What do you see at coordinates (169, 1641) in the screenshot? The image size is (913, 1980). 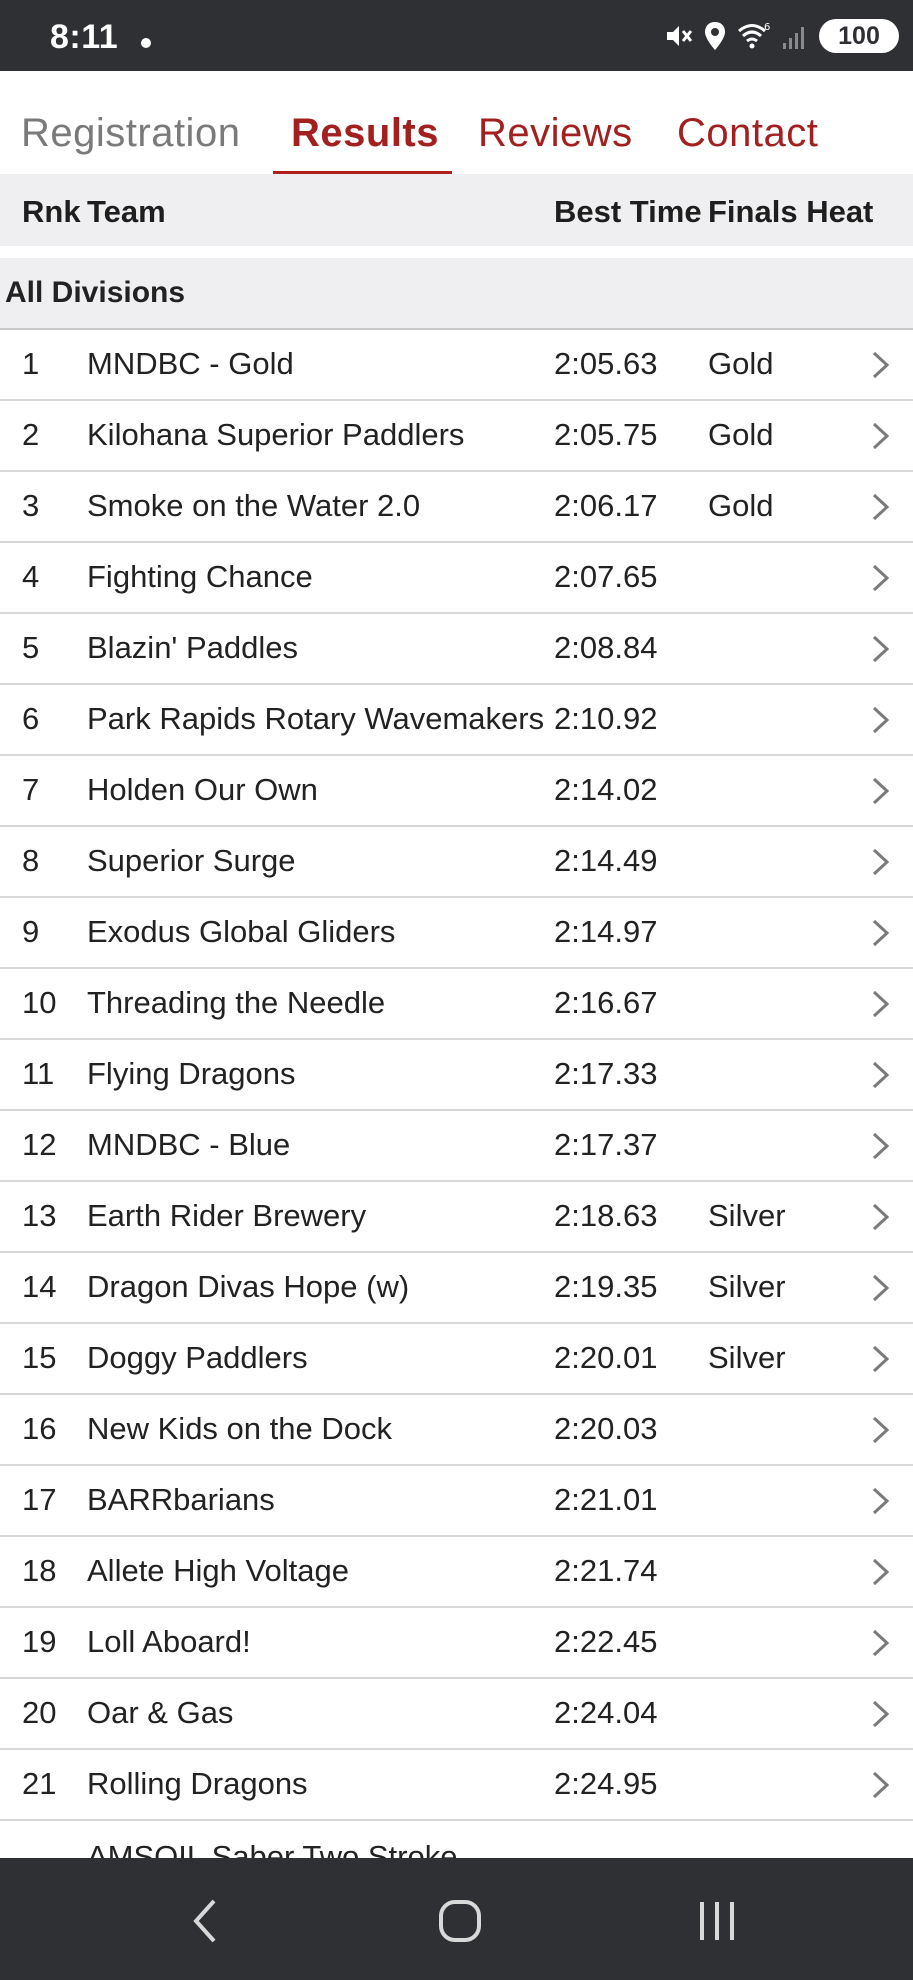 I see `result-team: Loll Aboard!` at bounding box center [169, 1641].